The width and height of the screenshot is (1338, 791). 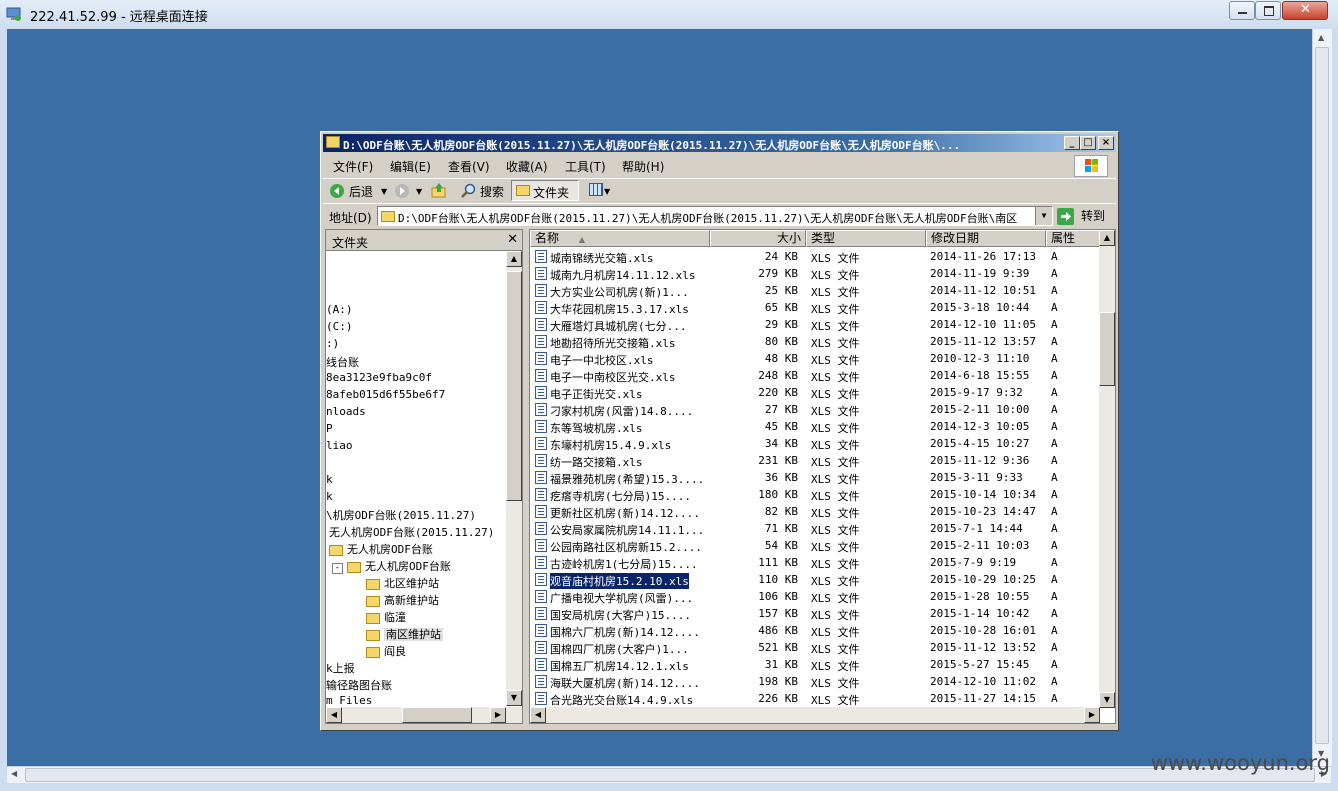 I want to click on folder-pane-close-icon: ✕, so click(x=512, y=239).